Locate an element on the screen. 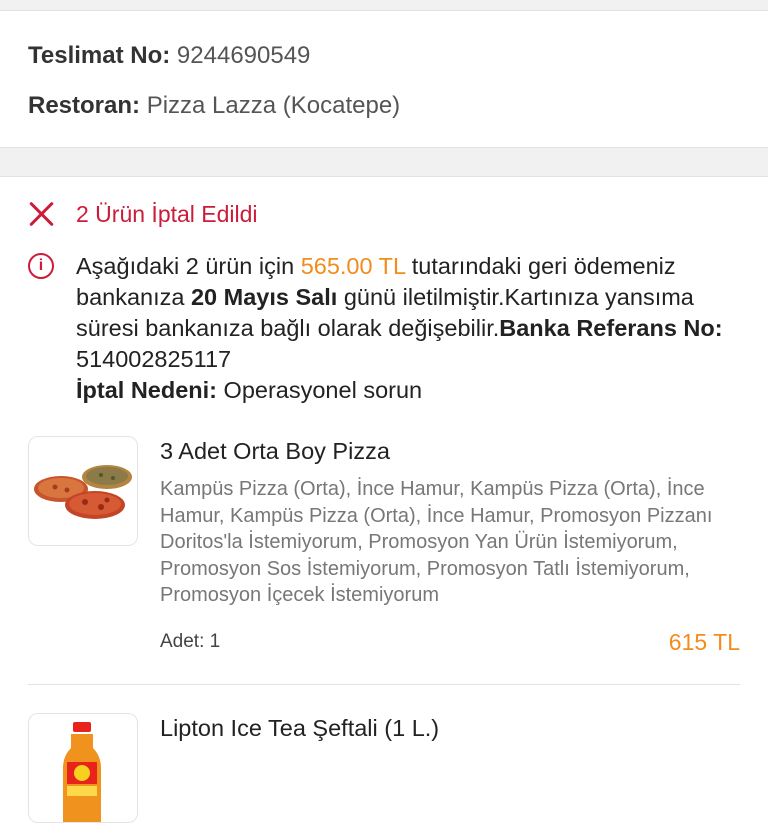 Image resolution: width=768 pixels, height=823 pixels. quantity-value: 1 is located at coordinates (215, 641).